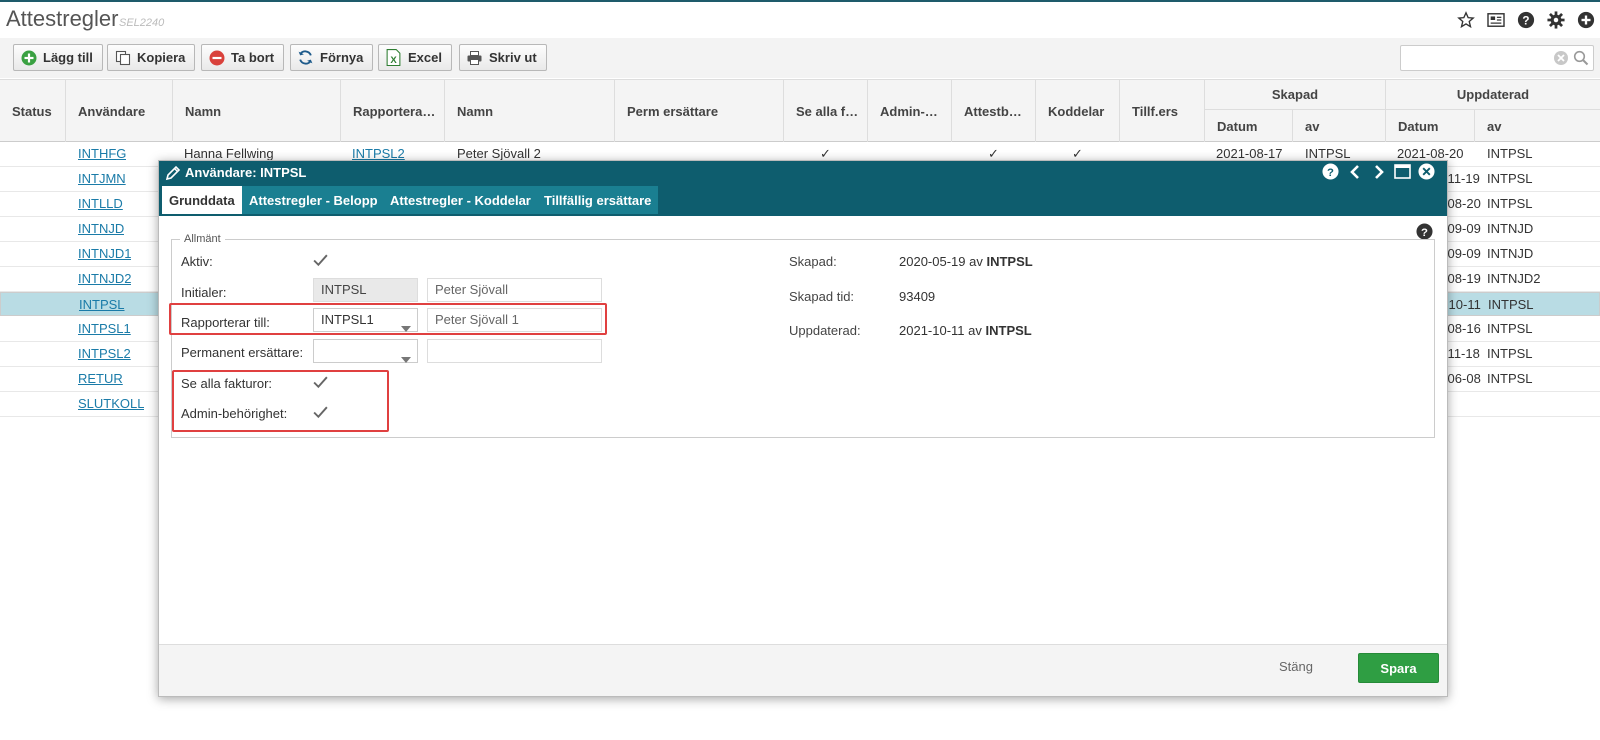 This screenshot has width=1600, height=740. I want to click on print-button: Skriv ut, so click(503, 57).